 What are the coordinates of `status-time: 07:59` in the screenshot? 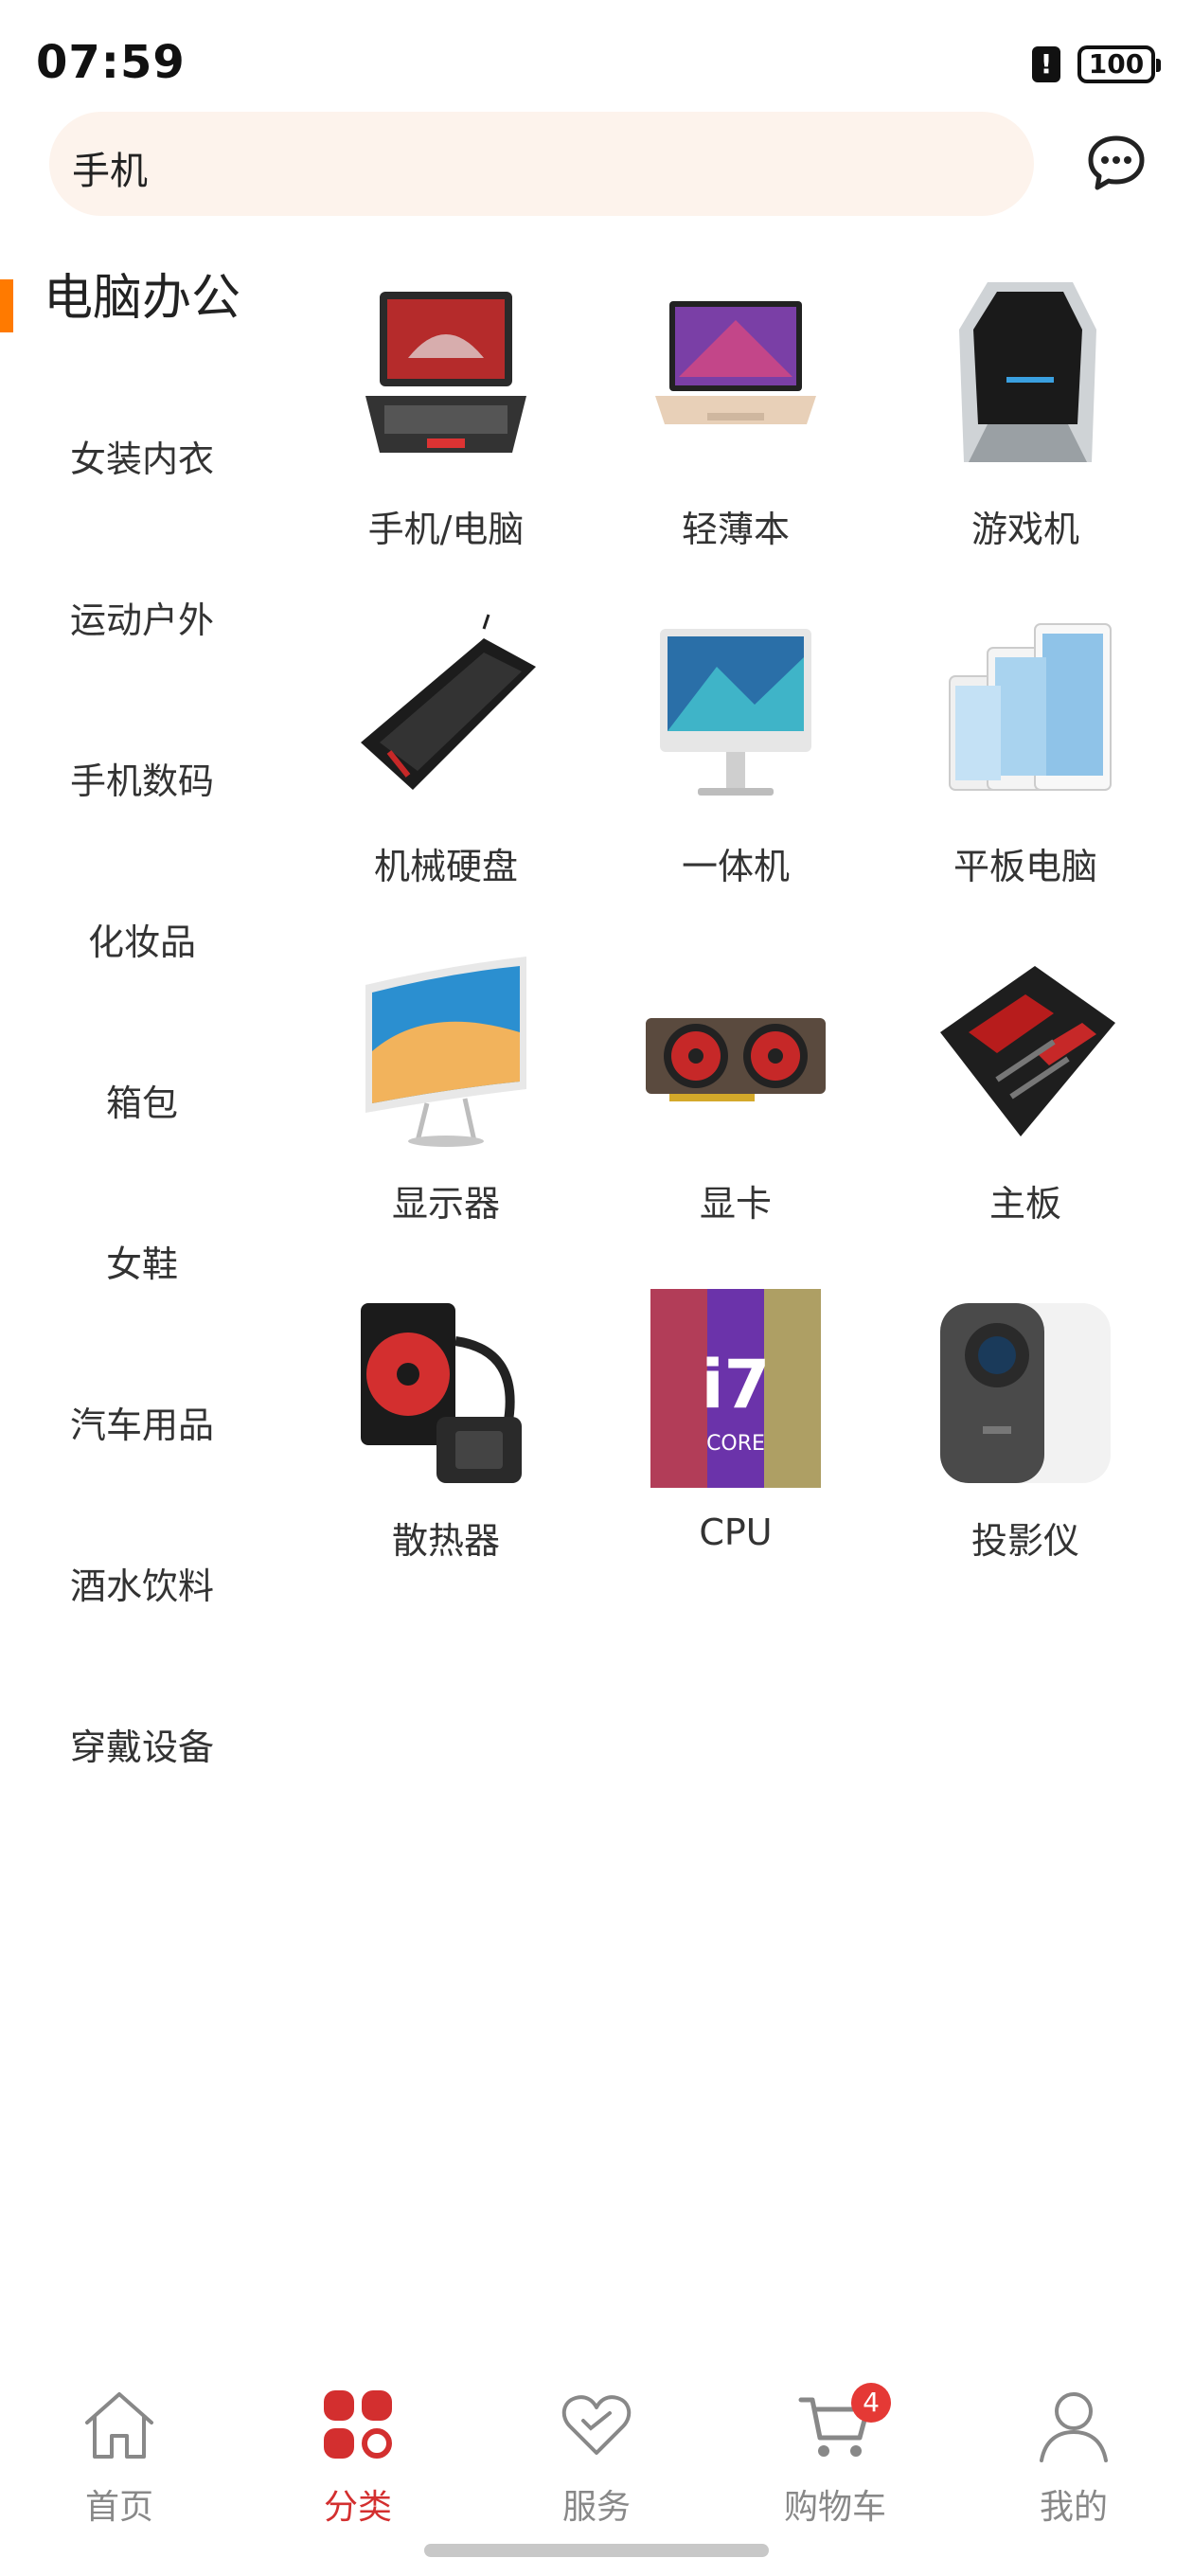 It's located at (111, 62).